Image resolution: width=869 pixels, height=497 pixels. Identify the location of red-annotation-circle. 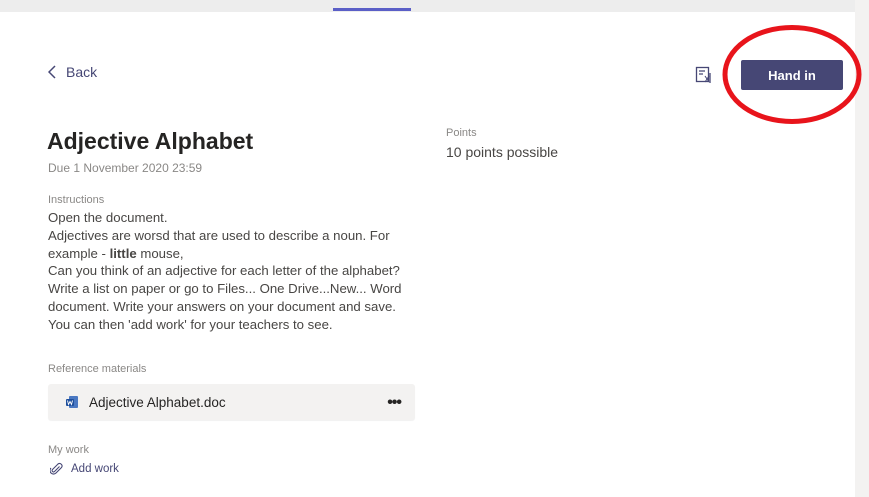
(792, 74).